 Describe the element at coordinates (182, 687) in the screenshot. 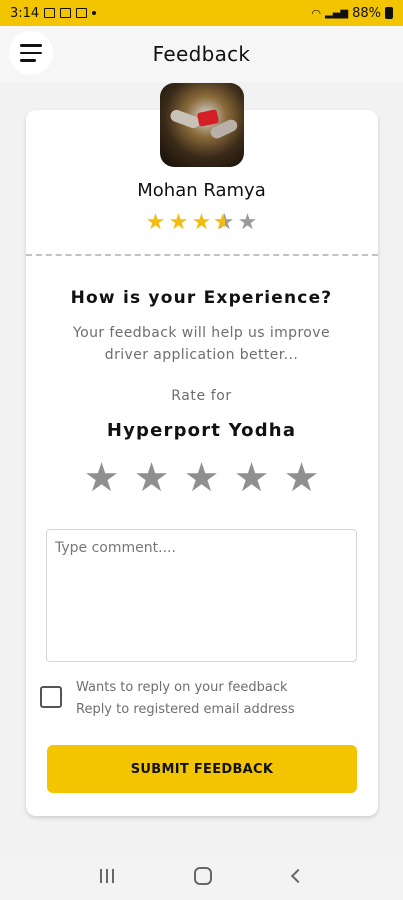

I see `checkbox-label-line-1: Wants to reply on your feedback` at that location.